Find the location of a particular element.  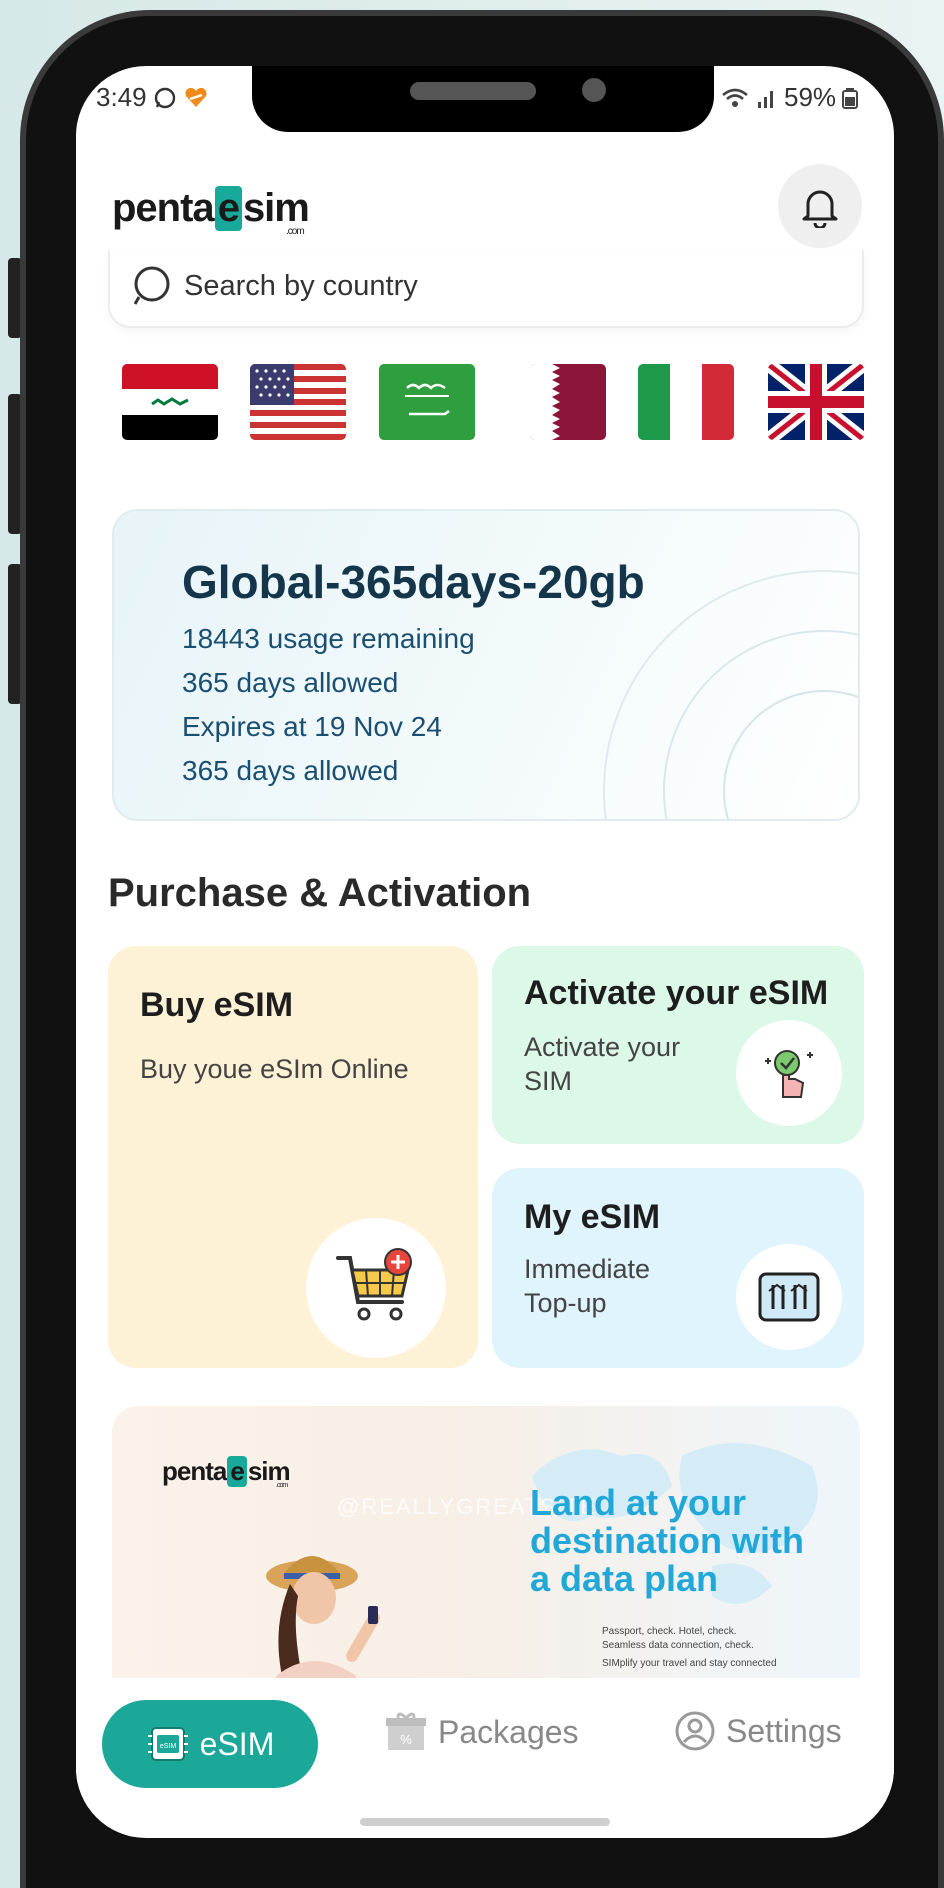

activate-esim-title: Activate your eSIM is located at coordinates (676, 993).